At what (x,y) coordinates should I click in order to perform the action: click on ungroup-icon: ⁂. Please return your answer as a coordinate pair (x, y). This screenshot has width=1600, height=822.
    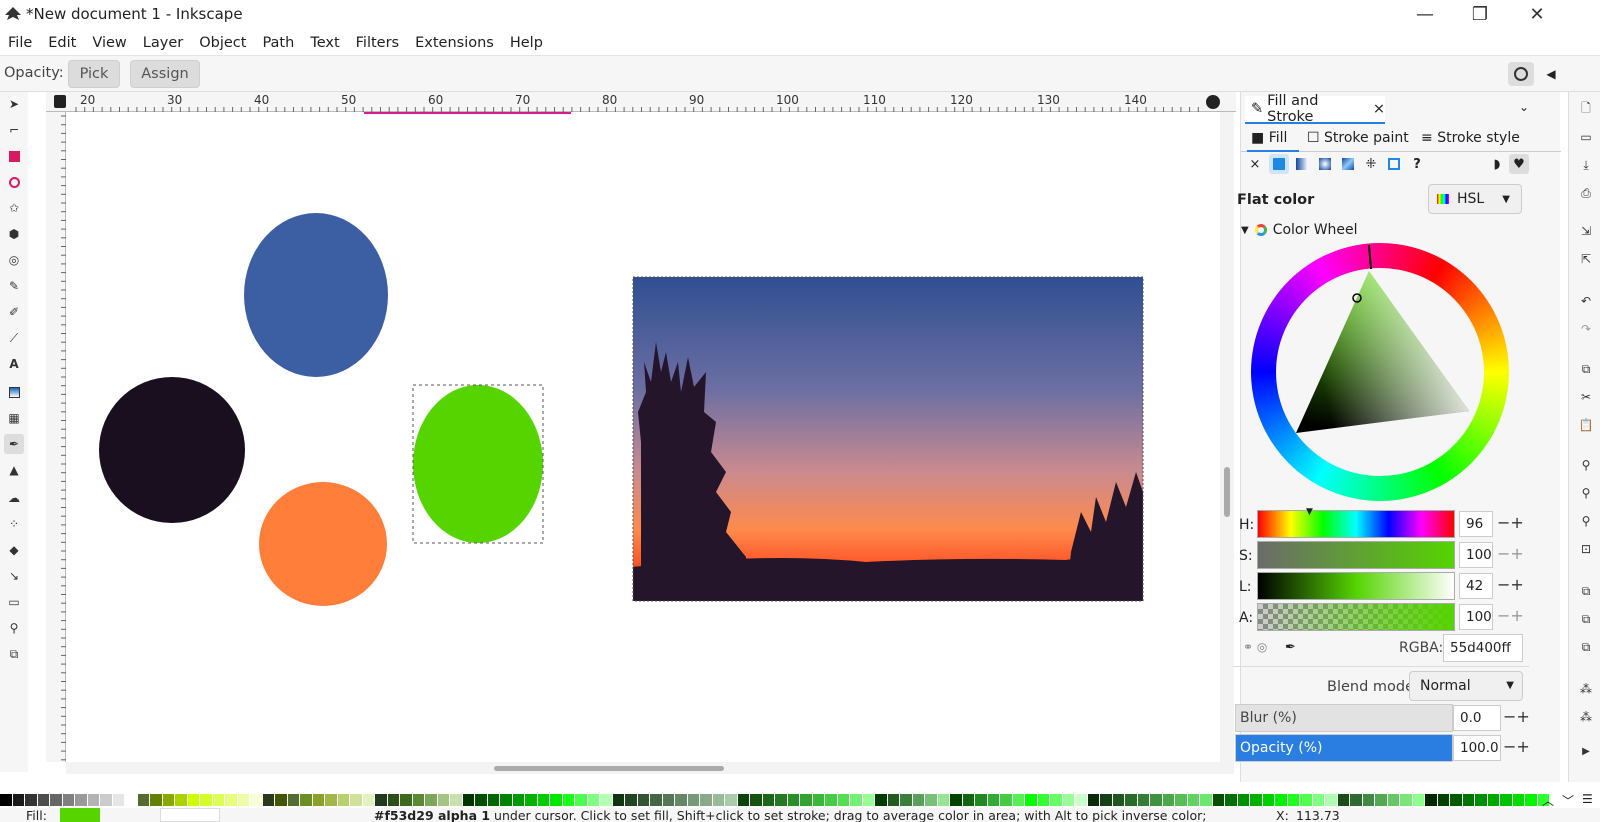
    Looking at the image, I should click on (1586, 717).